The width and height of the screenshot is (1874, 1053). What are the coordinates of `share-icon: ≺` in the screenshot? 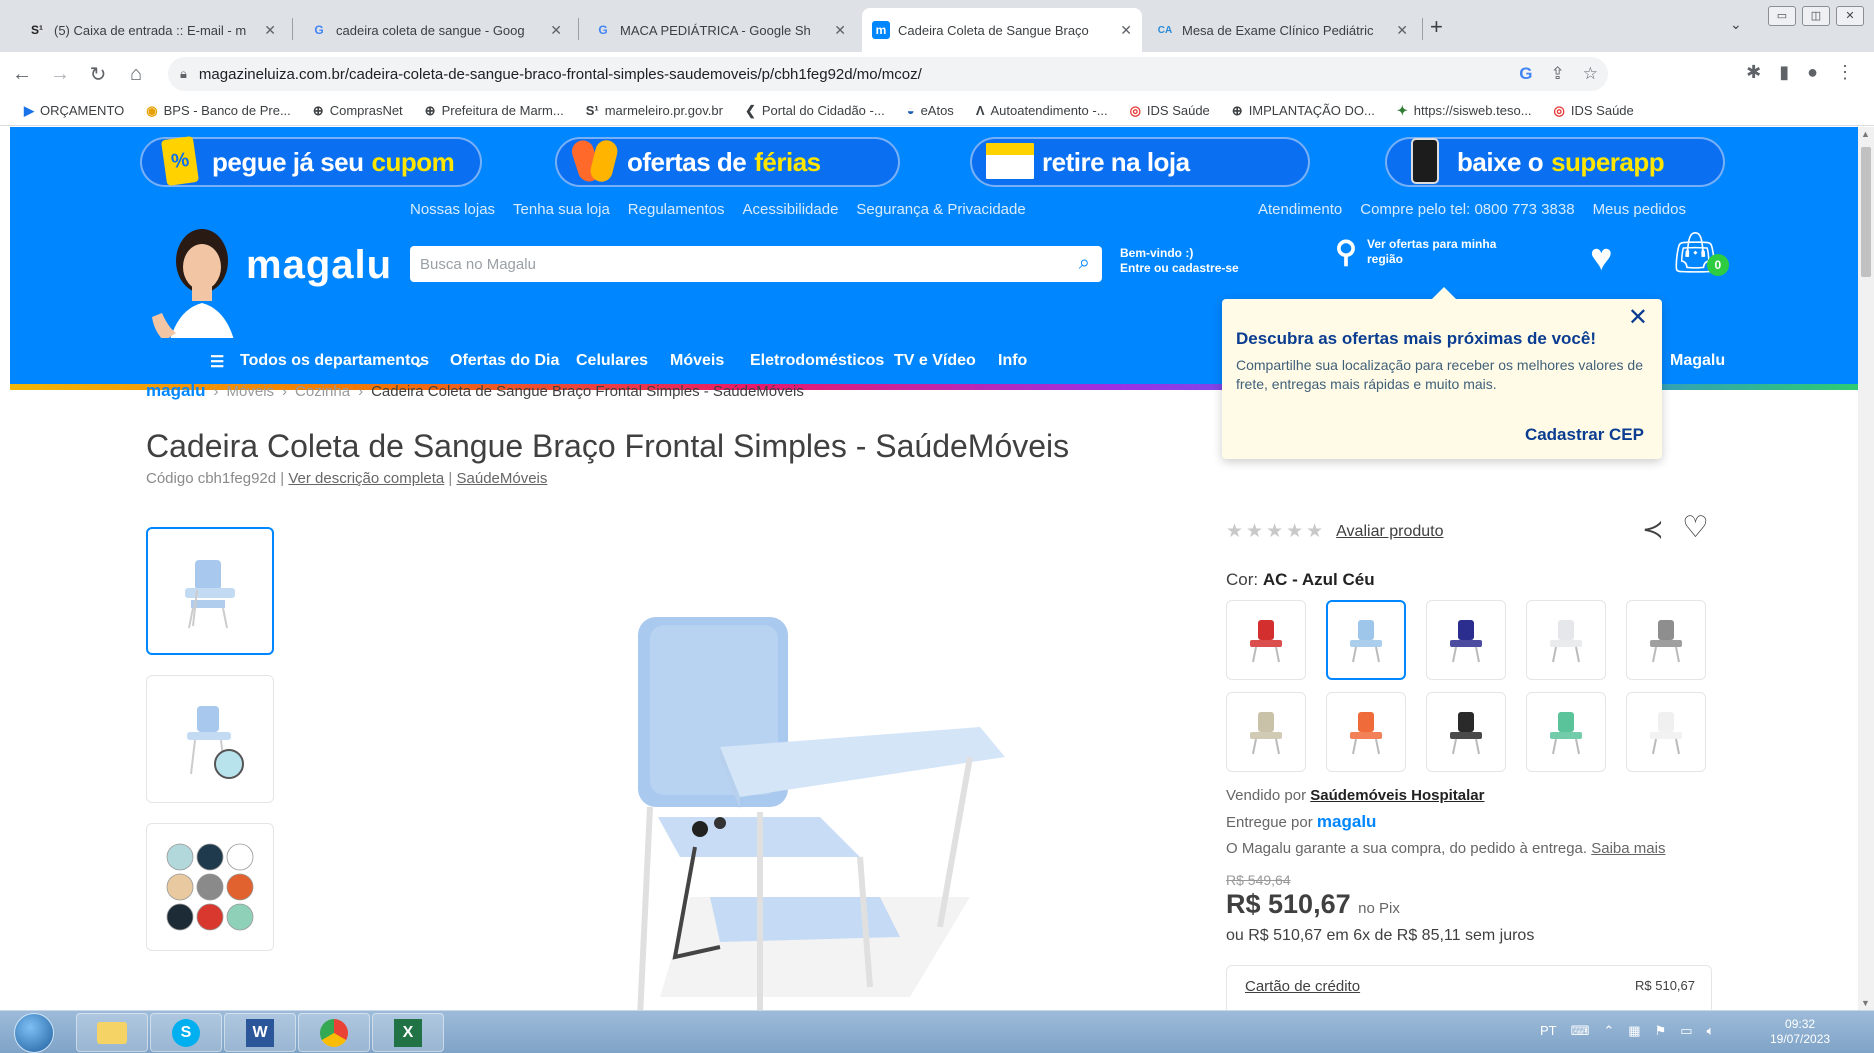 It's located at (1653, 529).